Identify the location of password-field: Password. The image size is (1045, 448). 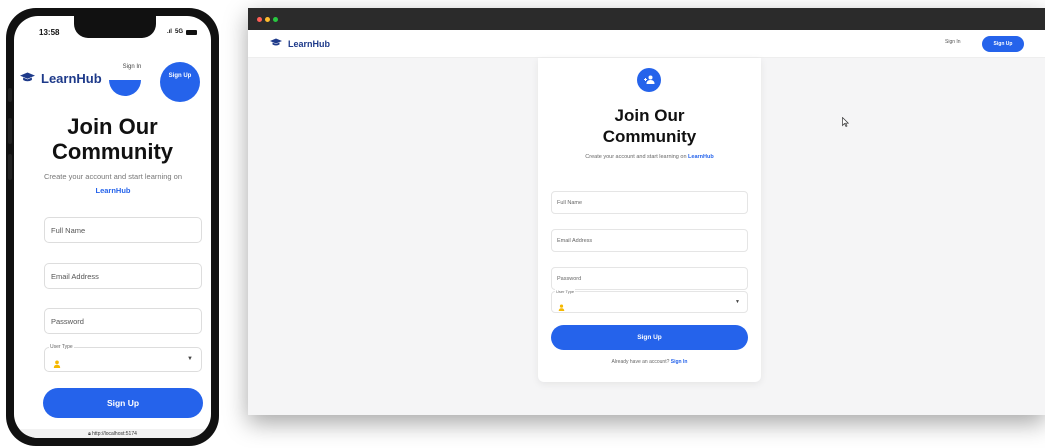
(649, 278).